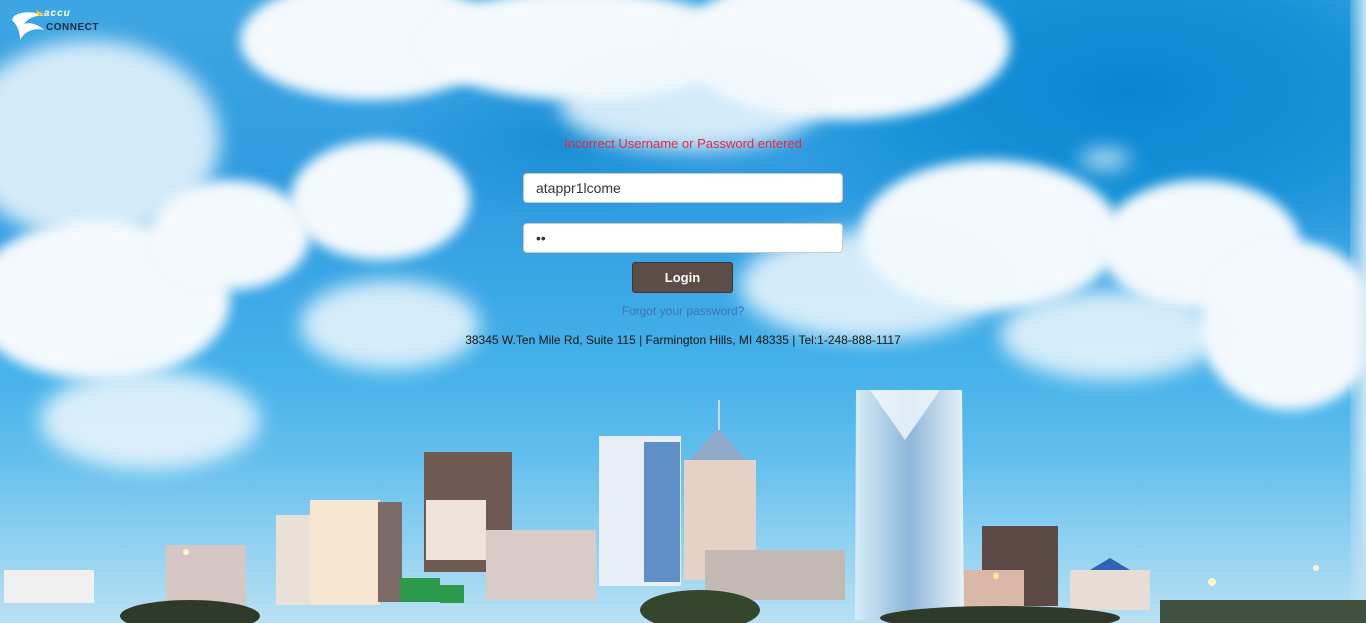 The height and width of the screenshot is (623, 1366). What do you see at coordinates (683, 238) in the screenshot?
I see `password-input` at bounding box center [683, 238].